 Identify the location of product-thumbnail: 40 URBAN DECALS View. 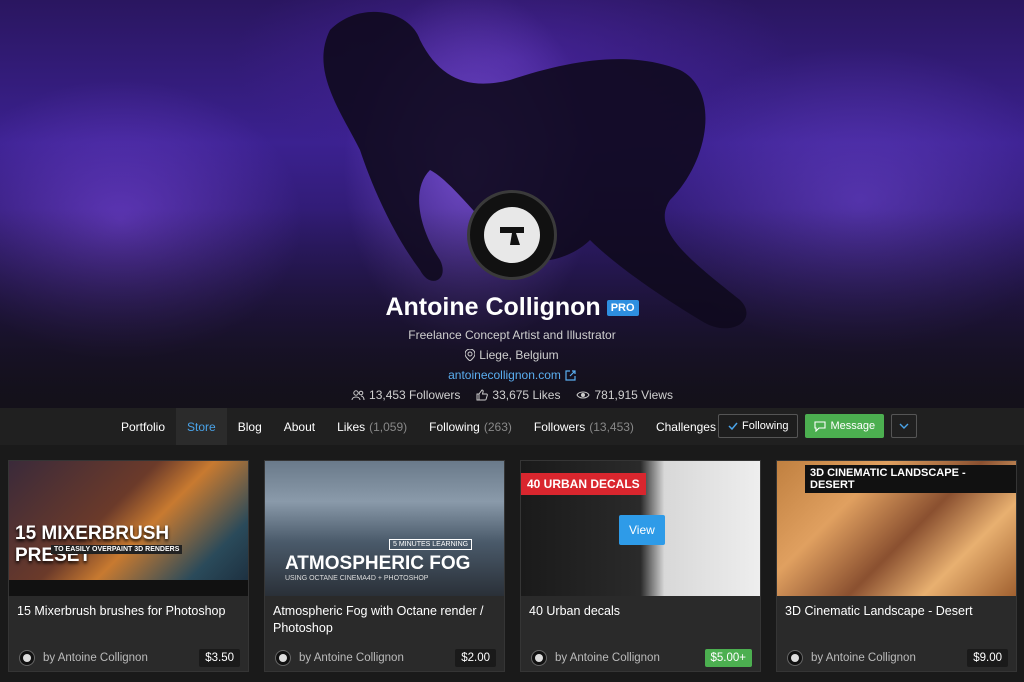
(640, 528).